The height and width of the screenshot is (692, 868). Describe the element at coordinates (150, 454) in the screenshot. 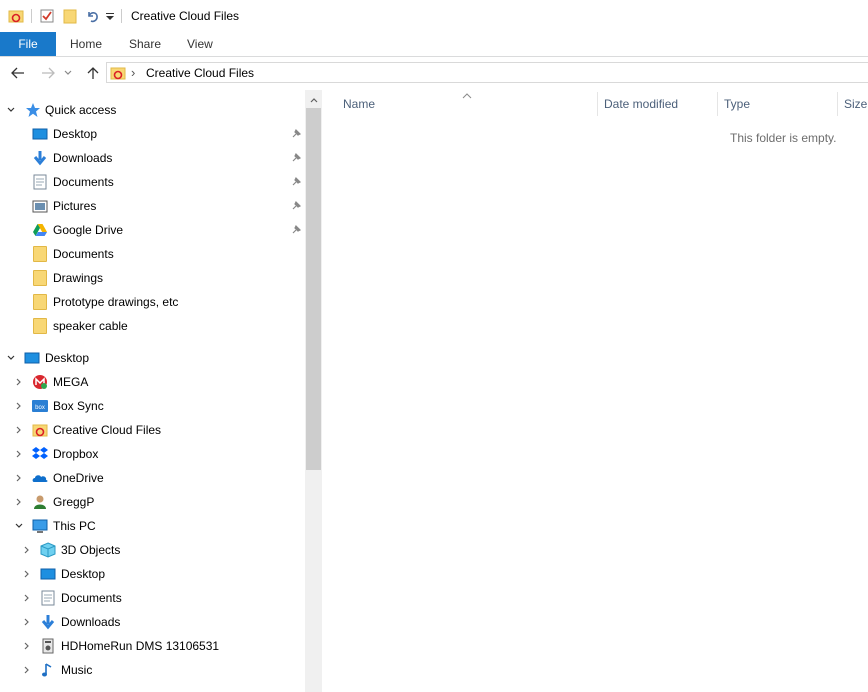

I see `nav-dropbox: Dropbox` at that location.